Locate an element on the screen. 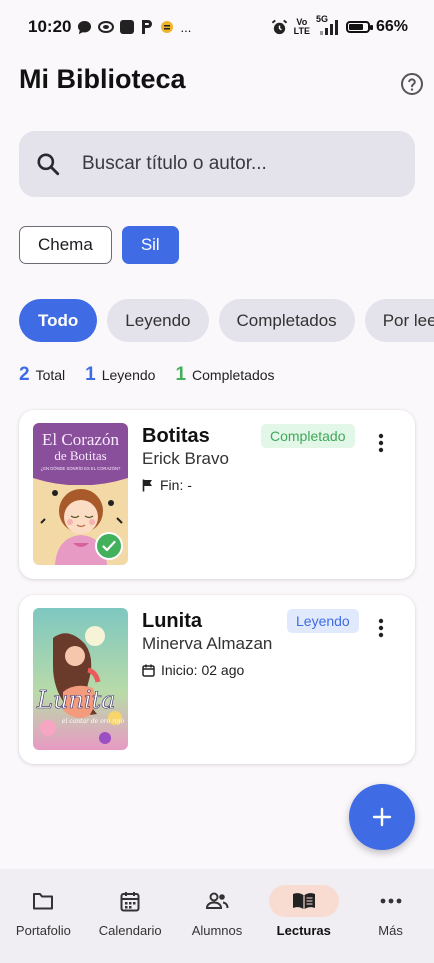 The height and width of the screenshot is (963, 434). stat-total-number: 2 is located at coordinates (24, 374).